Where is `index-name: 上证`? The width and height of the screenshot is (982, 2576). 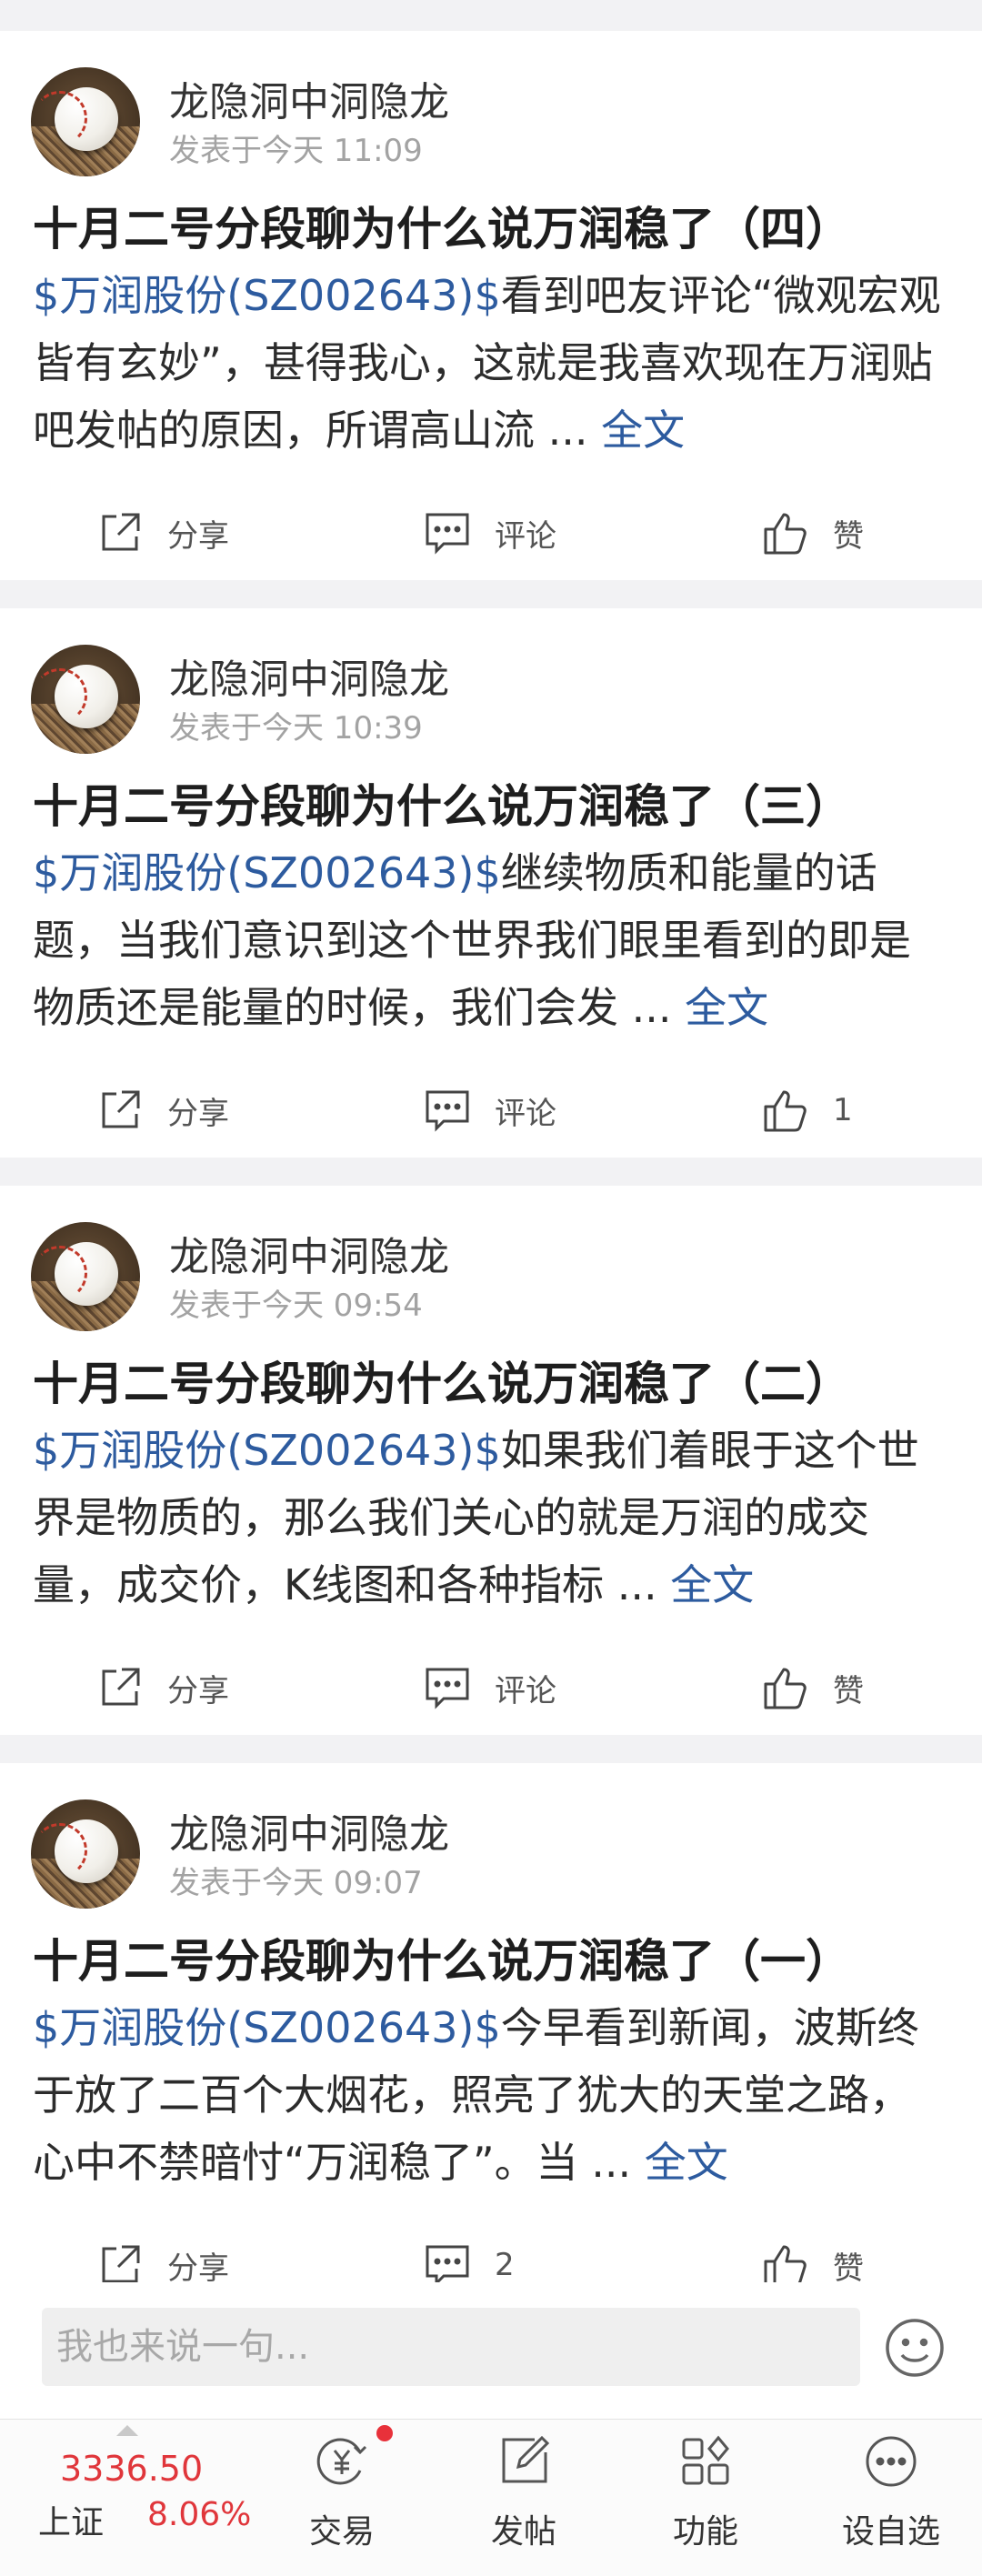
index-name: 上证 is located at coordinates (71, 2522).